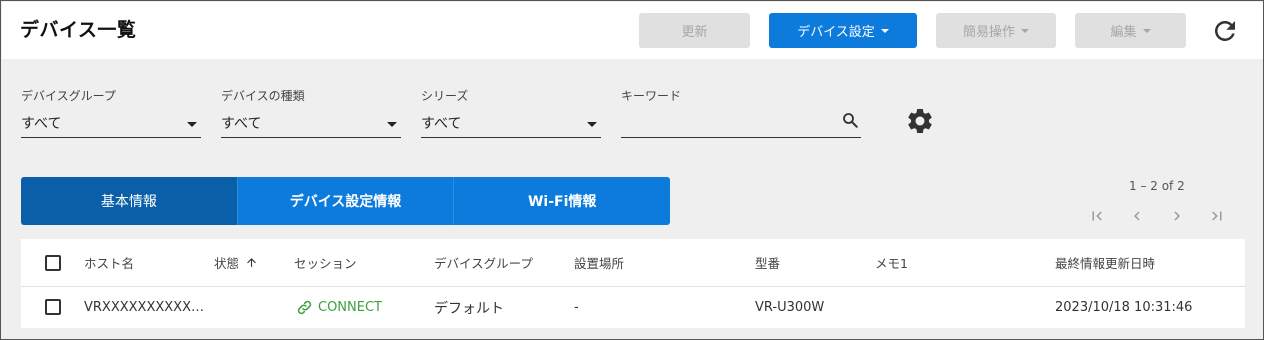 The height and width of the screenshot is (340, 1264). I want to click on column-session: セッション, so click(325, 262).